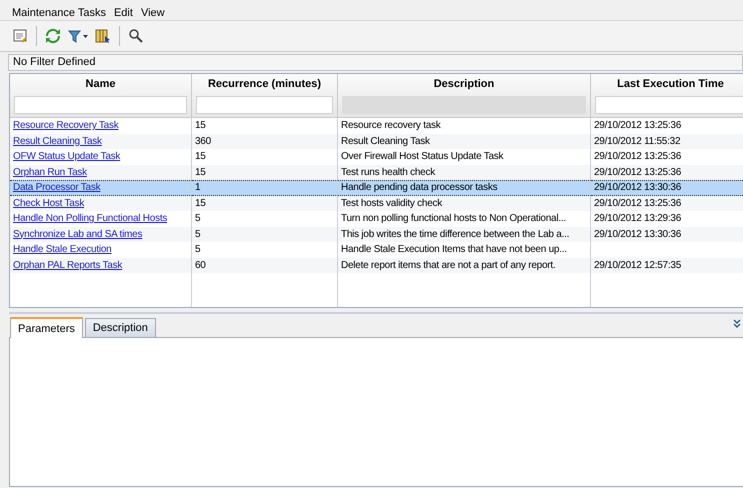  What do you see at coordinates (53, 36) in the screenshot?
I see `refresh-icon` at bounding box center [53, 36].